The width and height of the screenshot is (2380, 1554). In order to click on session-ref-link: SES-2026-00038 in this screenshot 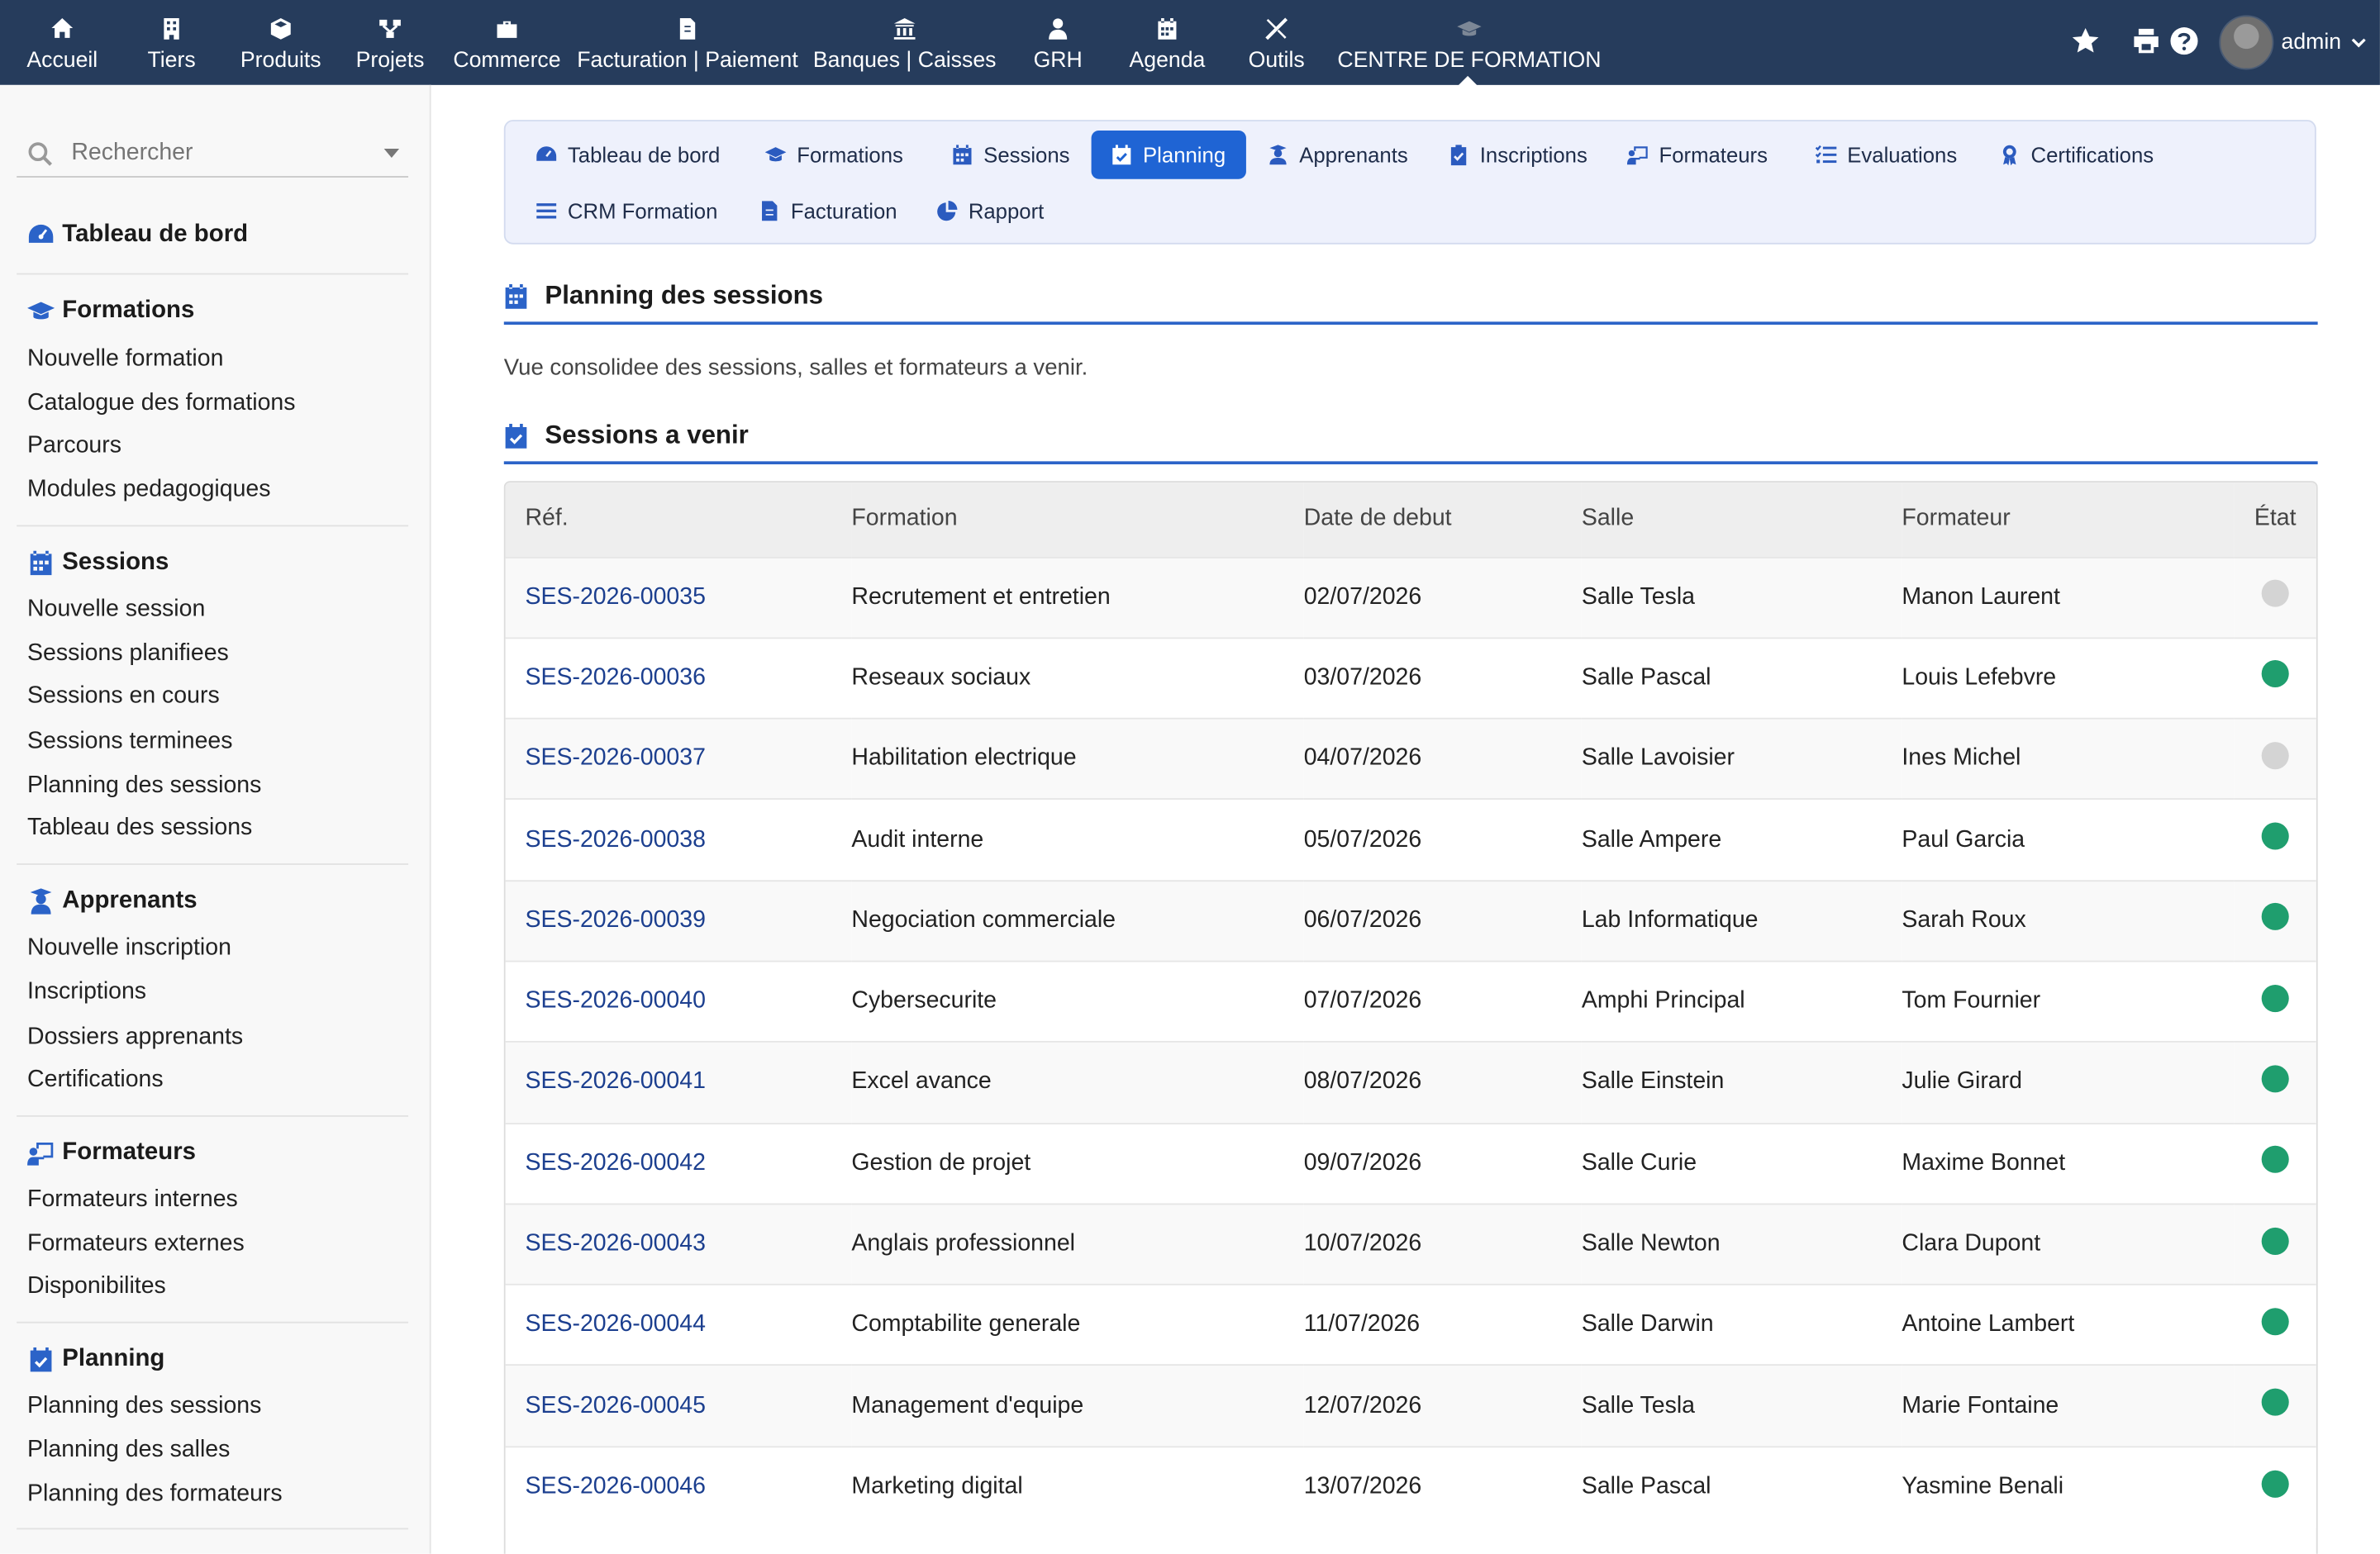, I will do `click(679, 840)`.